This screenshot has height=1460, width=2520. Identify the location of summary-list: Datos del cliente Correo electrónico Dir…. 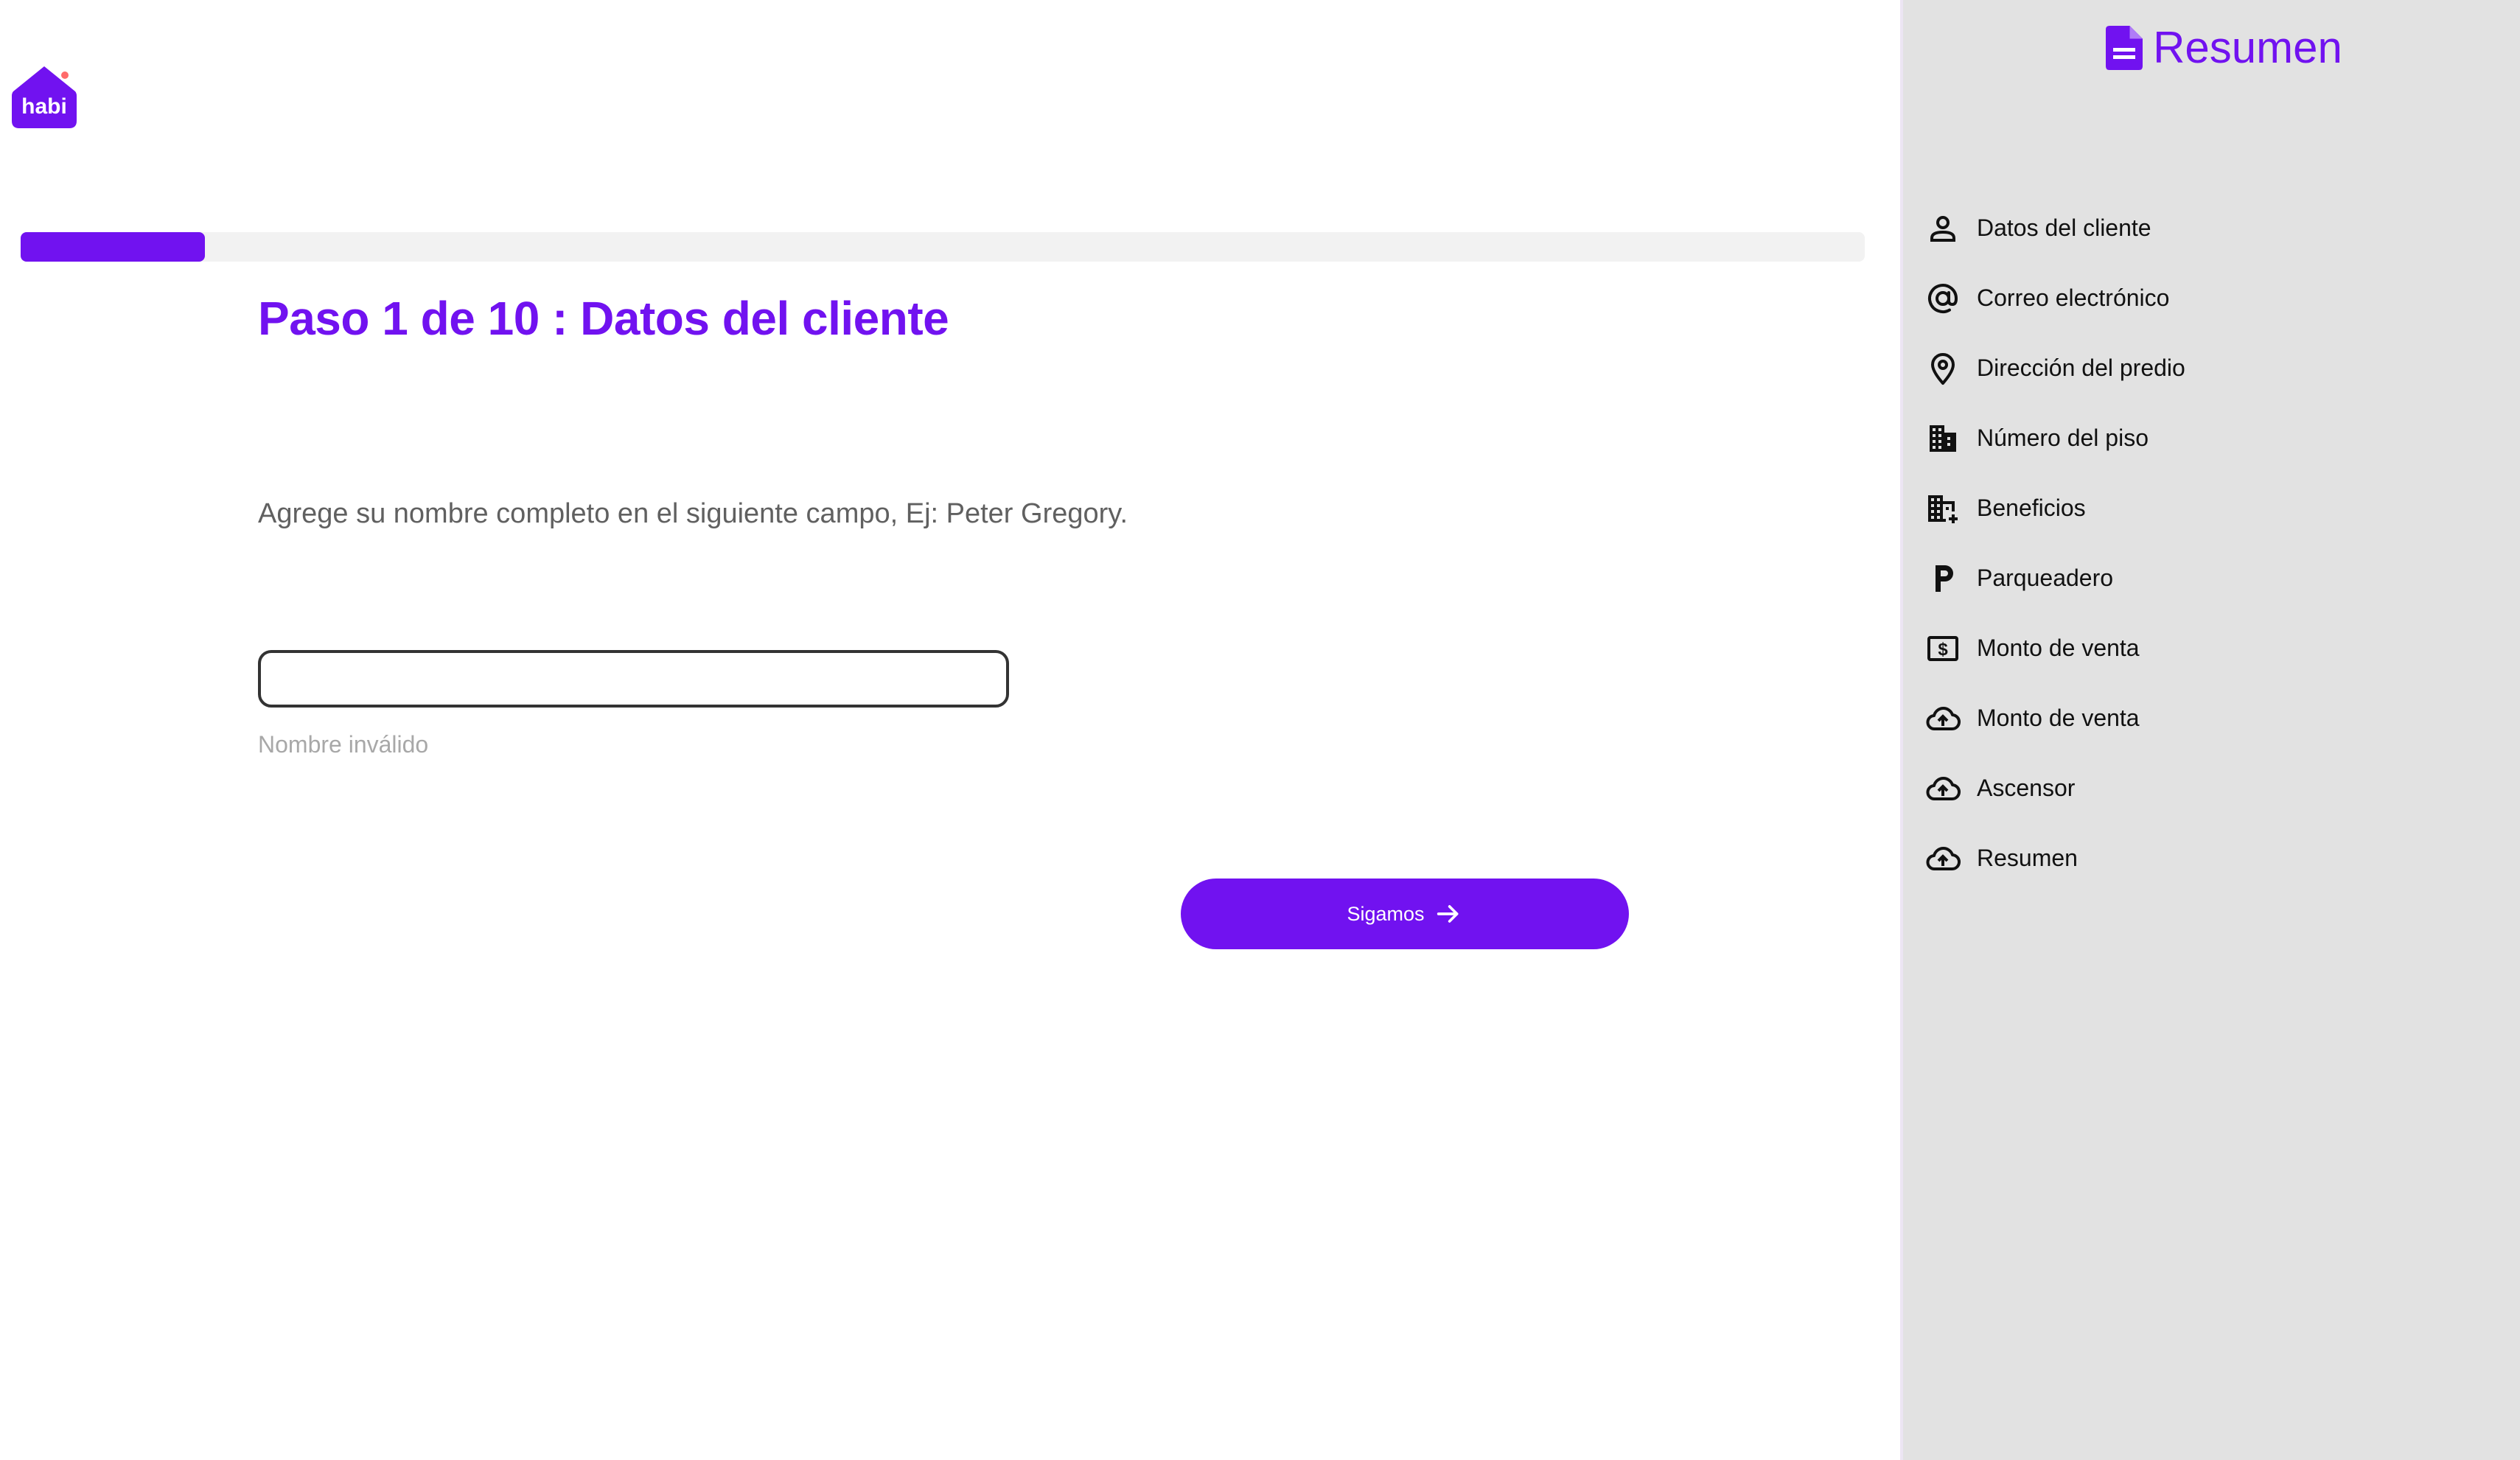
(2211, 543).